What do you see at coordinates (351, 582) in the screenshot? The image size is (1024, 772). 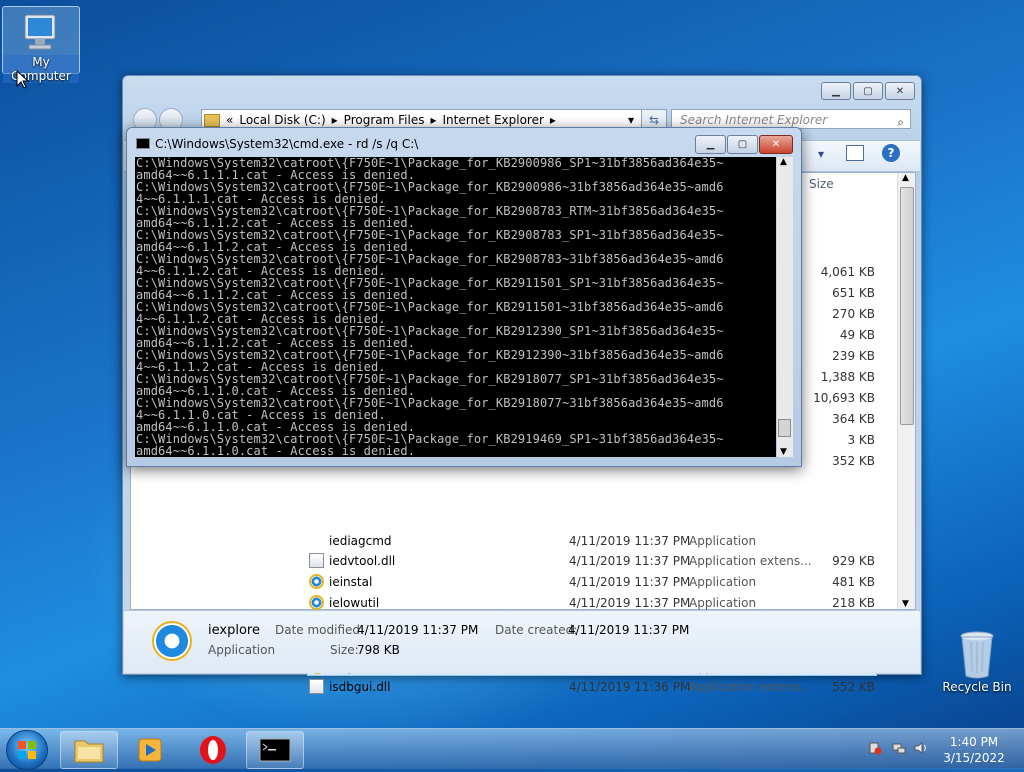 I see `file-name: ieinstal` at bounding box center [351, 582].